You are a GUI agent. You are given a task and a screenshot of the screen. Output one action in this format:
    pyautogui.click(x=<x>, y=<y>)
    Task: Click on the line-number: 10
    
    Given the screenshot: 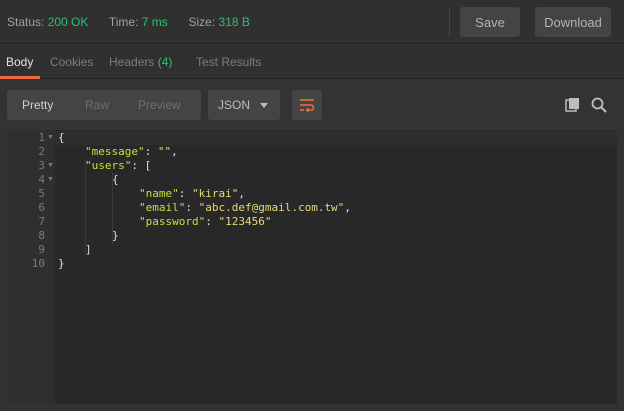 What is the action you would take?
    pyautogui.click(x=38, y=263)
    